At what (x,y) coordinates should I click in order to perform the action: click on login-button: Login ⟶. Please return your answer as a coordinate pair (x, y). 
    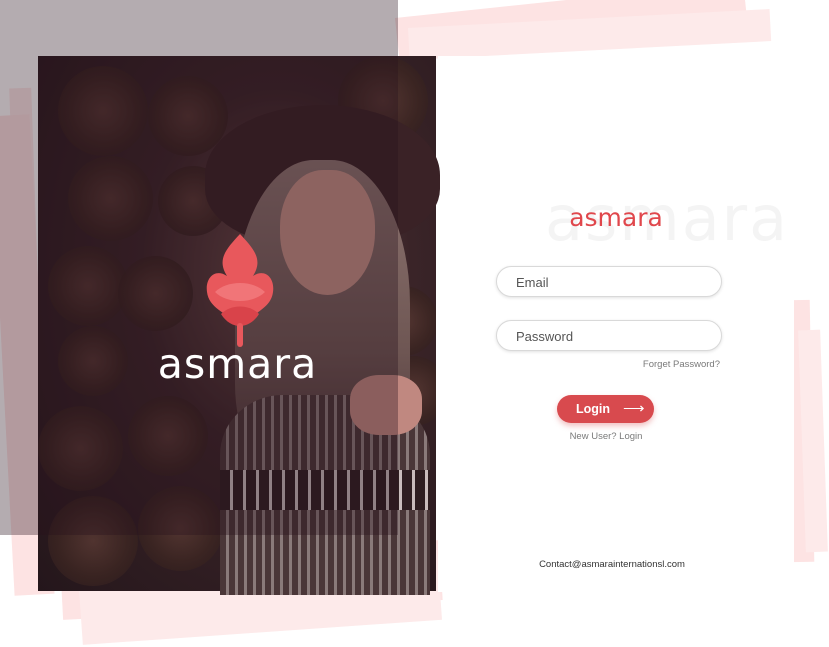
    Looking at the image, I should click on (605, 409).